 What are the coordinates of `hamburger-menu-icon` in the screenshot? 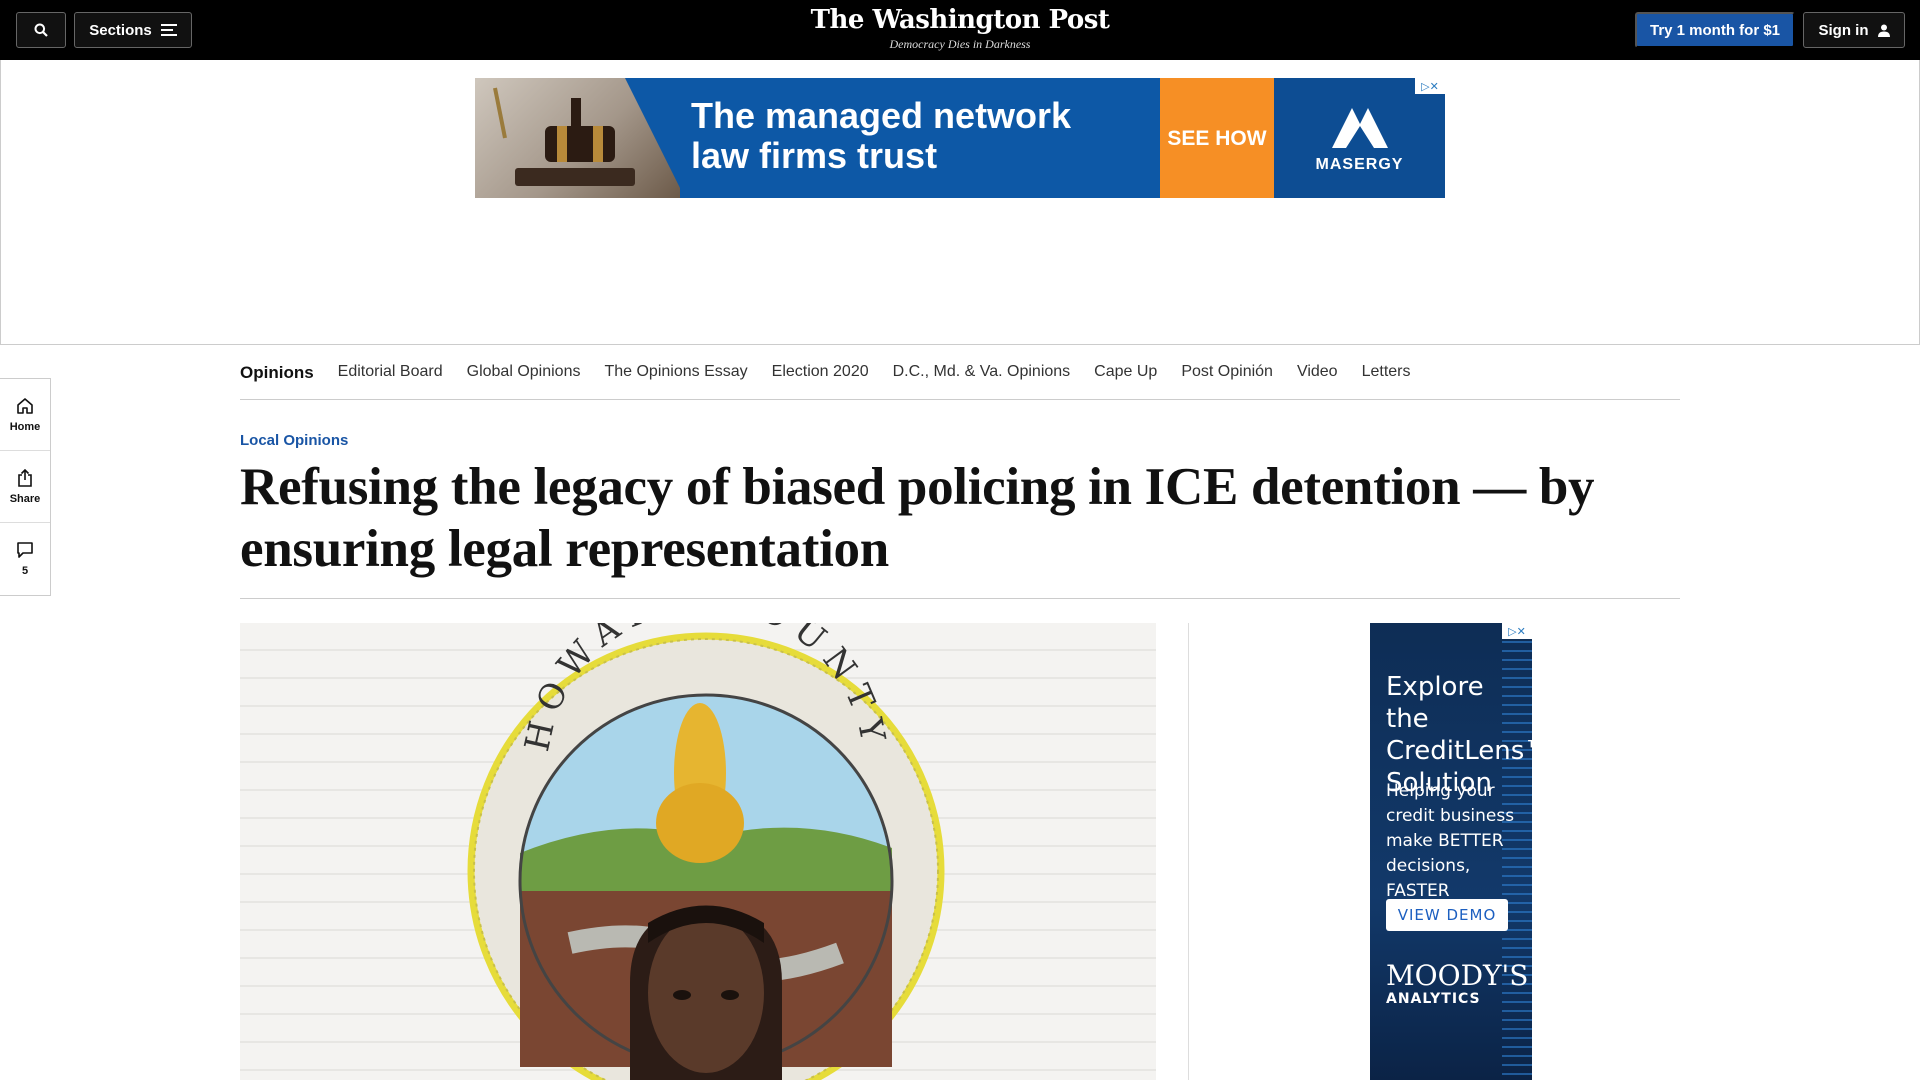 It's located at (168, 30).